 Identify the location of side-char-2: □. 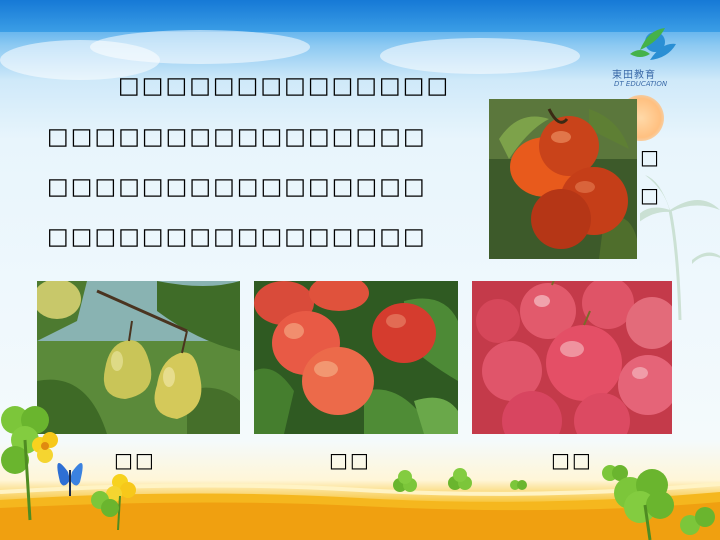
(649, 195).